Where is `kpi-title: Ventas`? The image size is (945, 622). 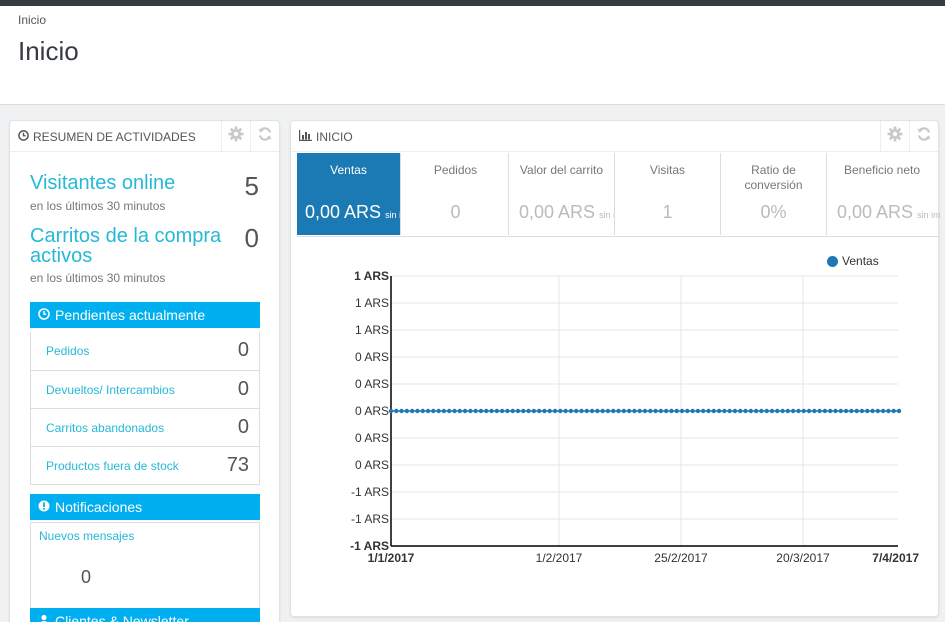 kpi-title: Ventas is located at coordinates (348, 170).